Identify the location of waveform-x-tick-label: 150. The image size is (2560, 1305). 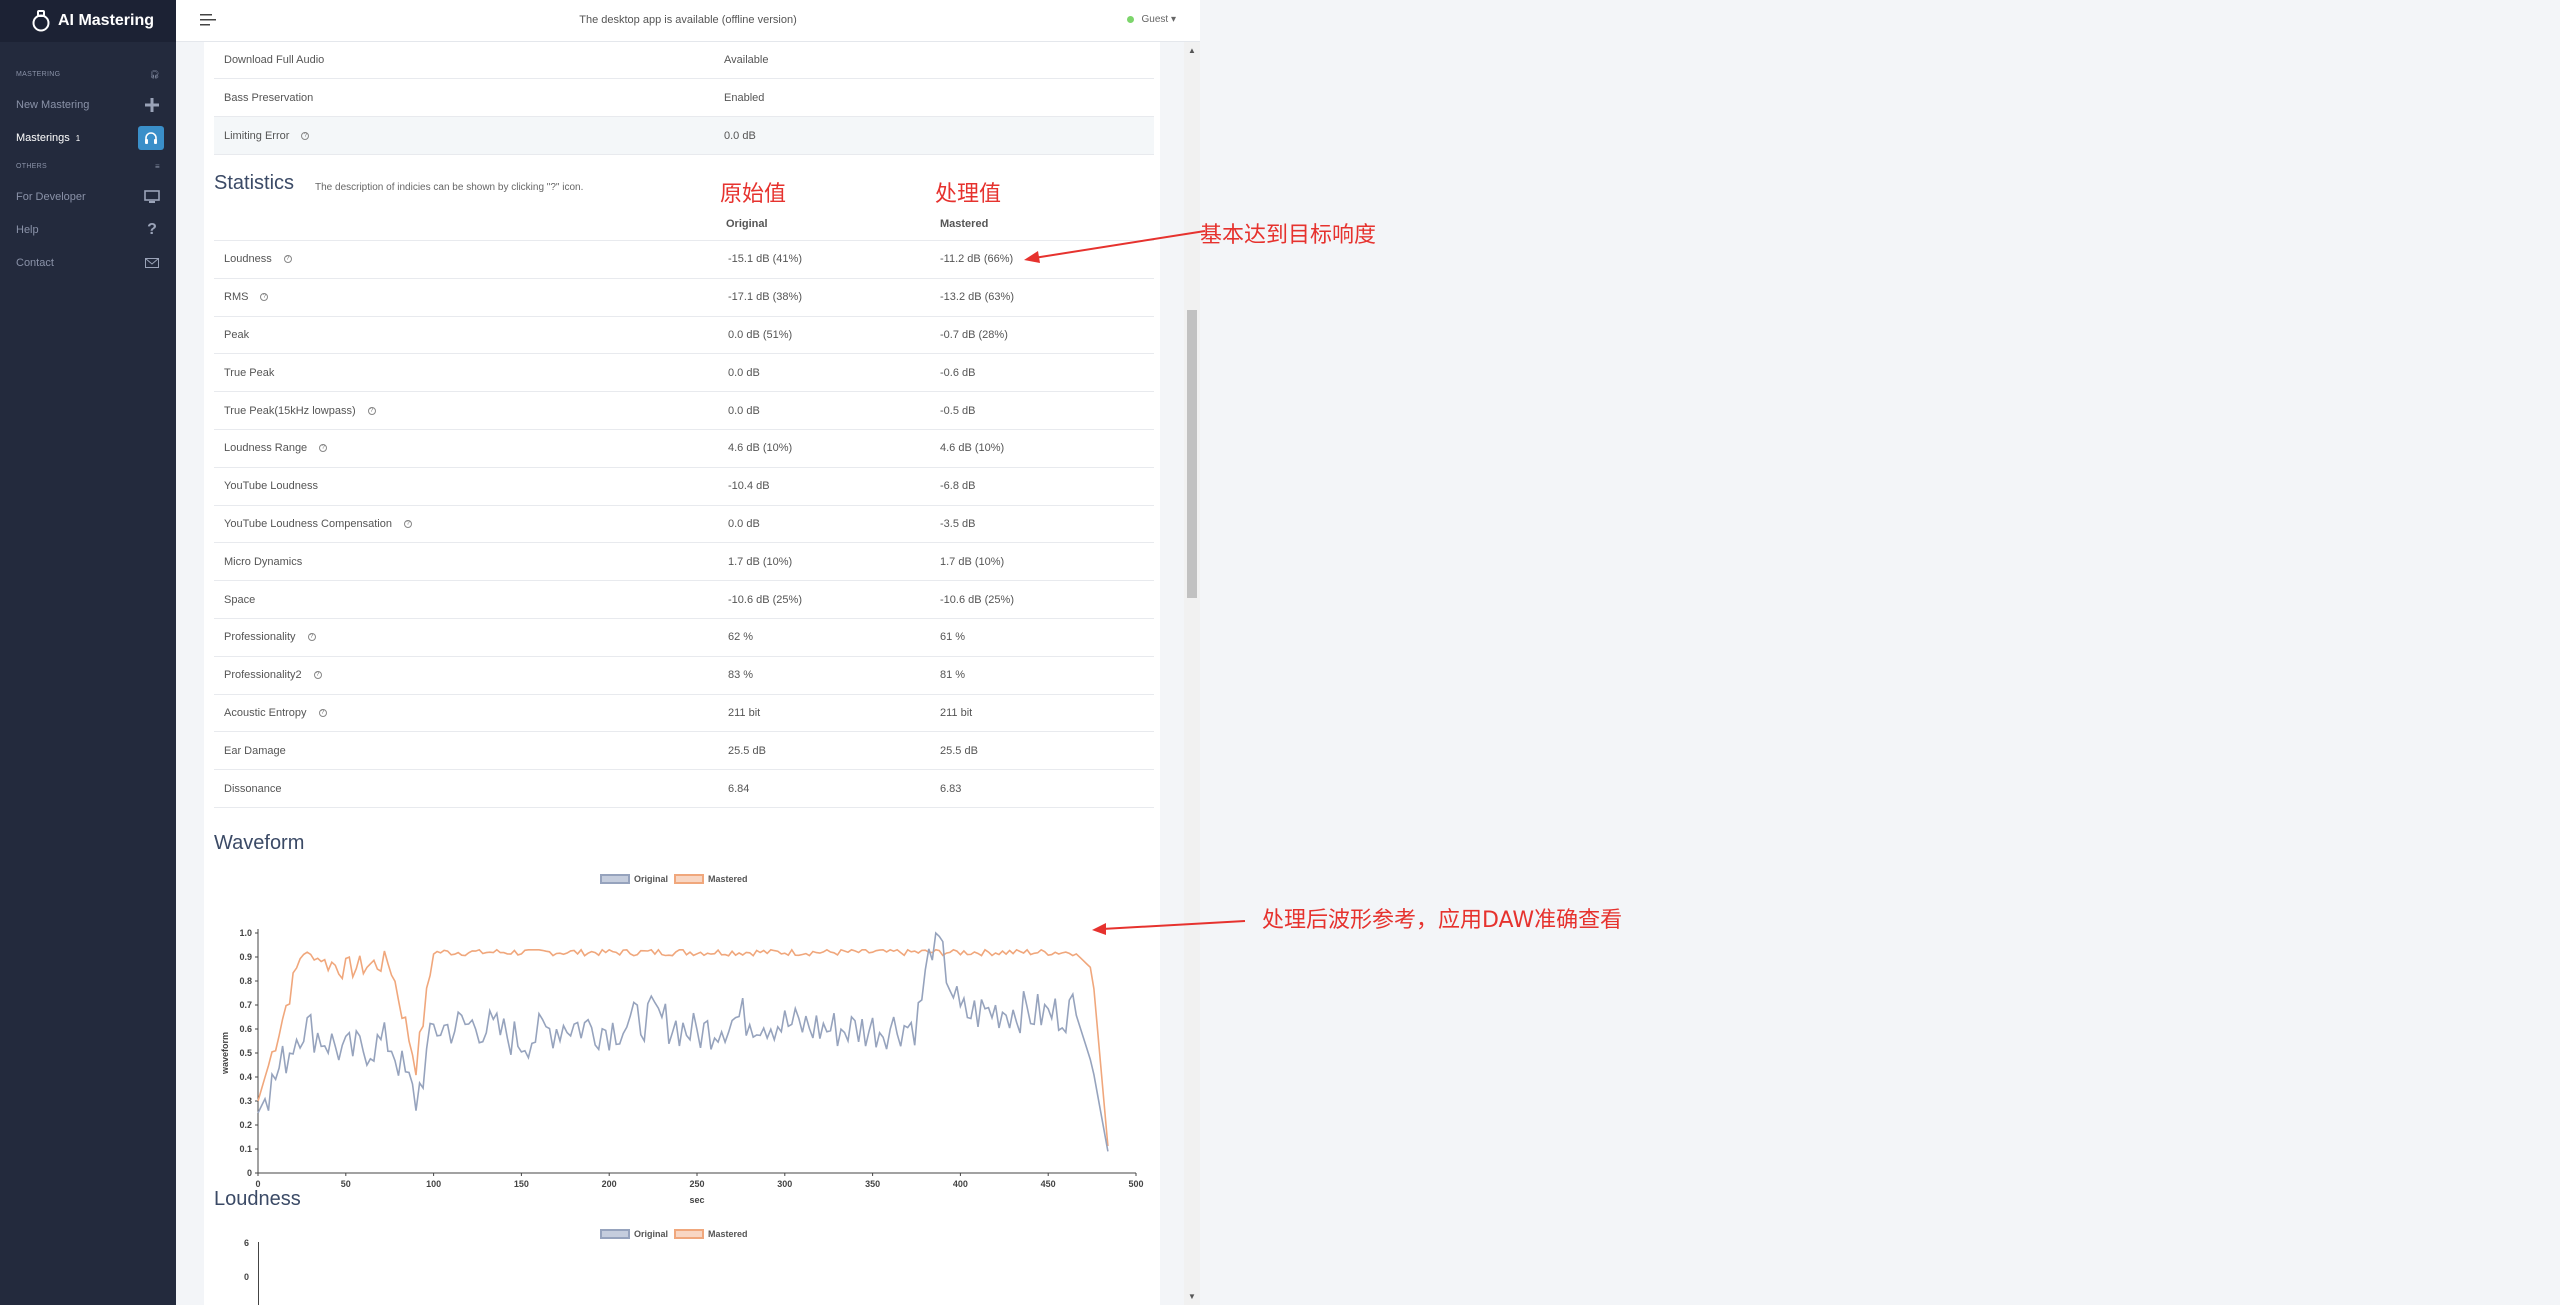
(521, 1184).